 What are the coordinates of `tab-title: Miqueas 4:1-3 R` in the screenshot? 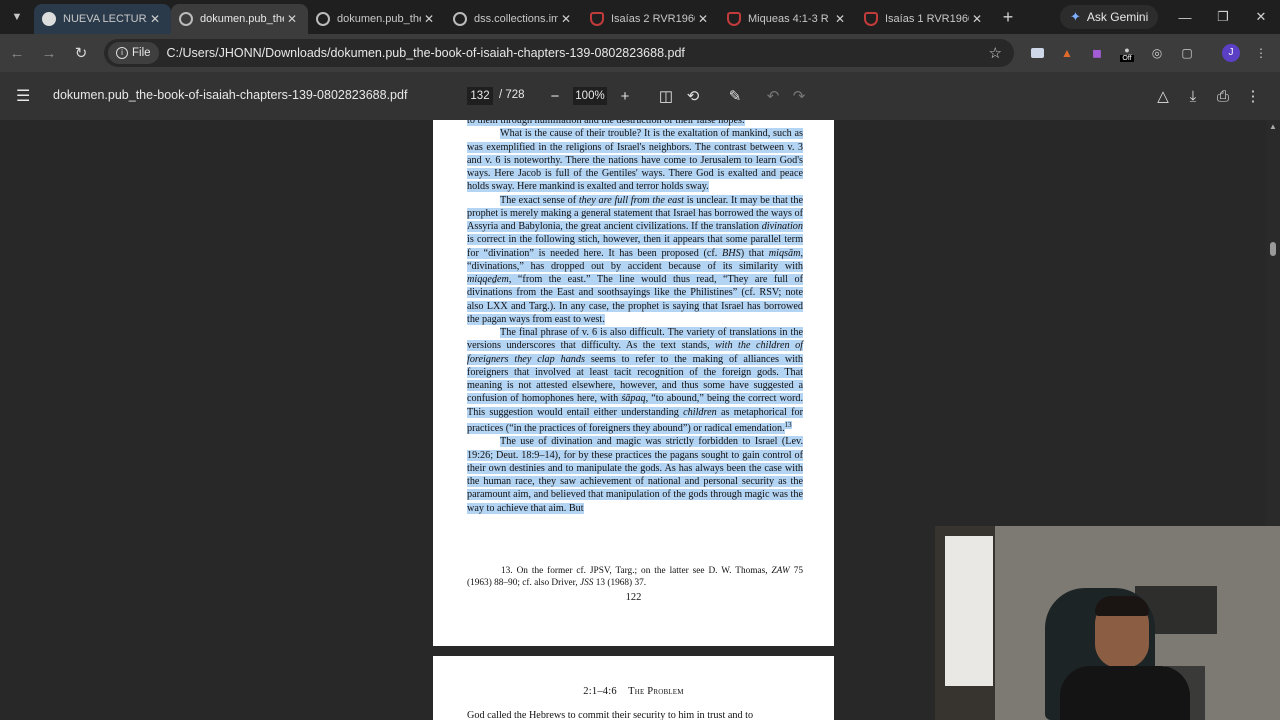 It's located at (788, 19).